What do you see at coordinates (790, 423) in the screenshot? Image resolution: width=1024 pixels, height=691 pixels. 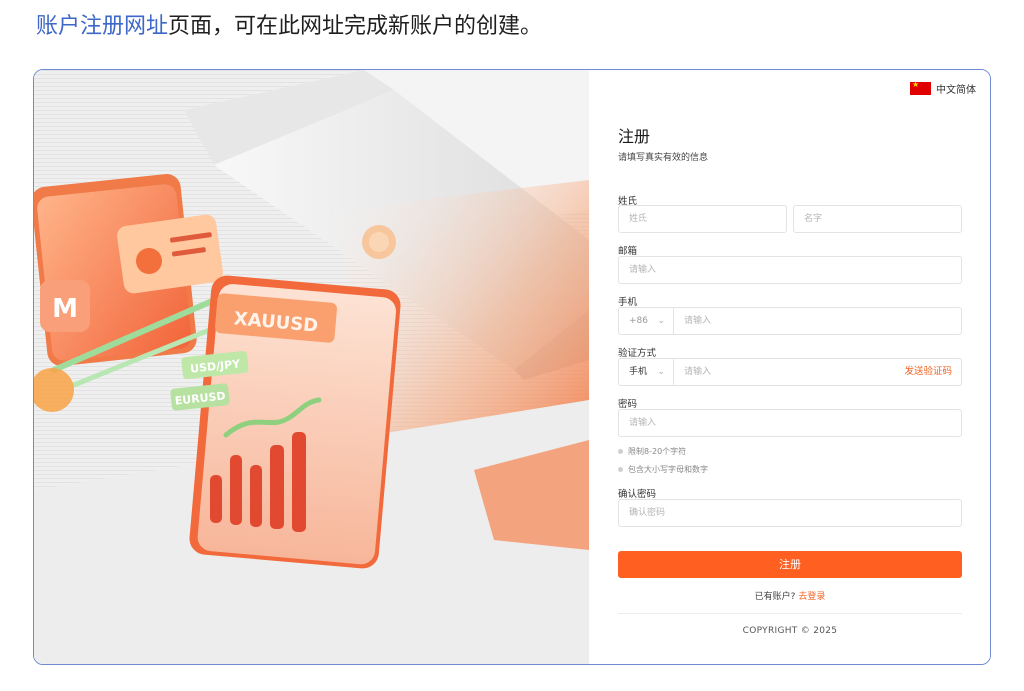 I see `password-input: 请输入` at bounding box center [790, 423].